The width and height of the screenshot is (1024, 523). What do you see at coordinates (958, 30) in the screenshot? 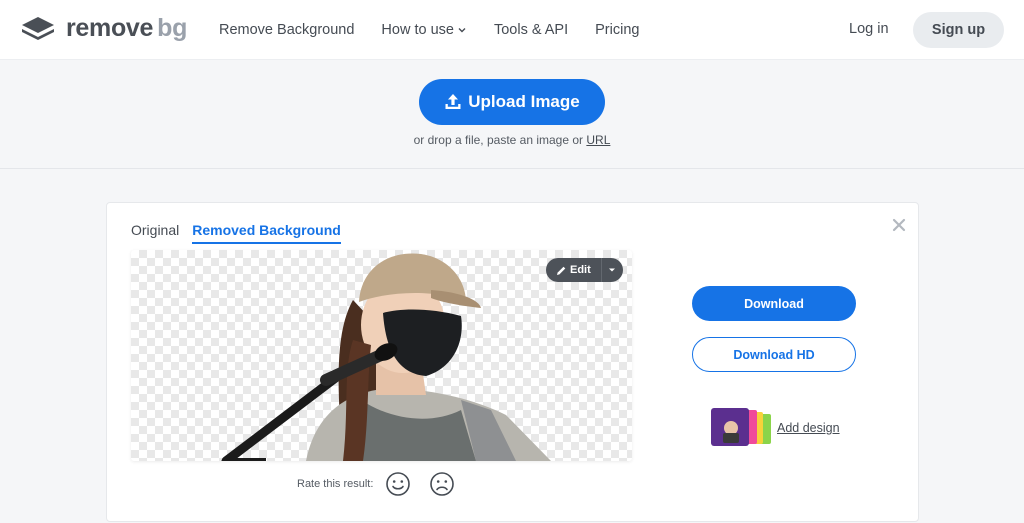
I see `signup-button: Sign up` at bounding box center [958, 30].